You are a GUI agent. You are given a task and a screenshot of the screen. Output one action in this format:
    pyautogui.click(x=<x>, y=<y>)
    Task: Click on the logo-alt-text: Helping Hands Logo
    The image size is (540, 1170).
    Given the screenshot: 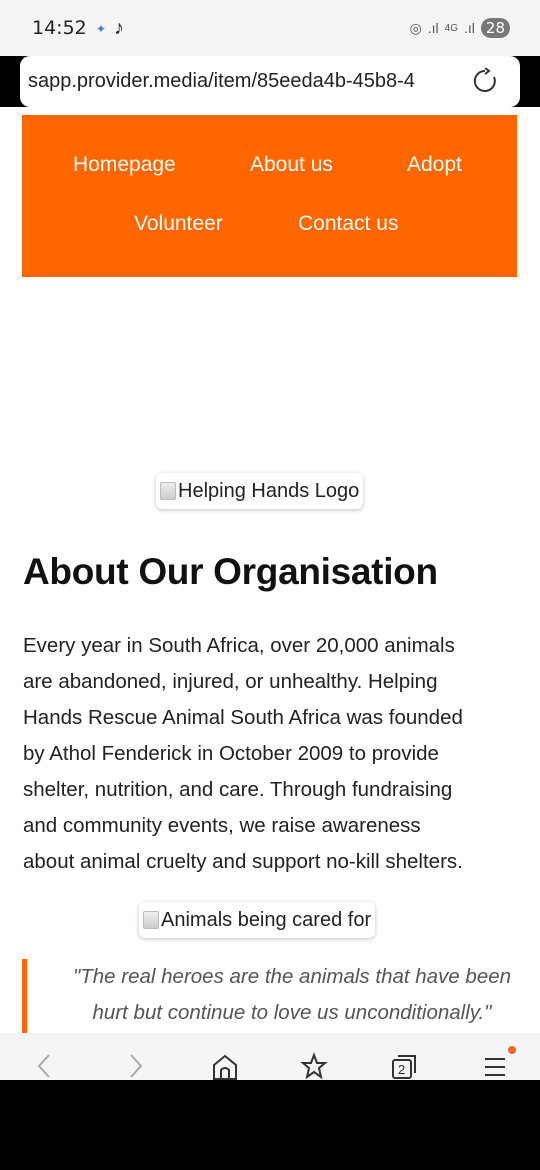 What is the action you would take?
    pyautogui.click(x=269, y=490)
    